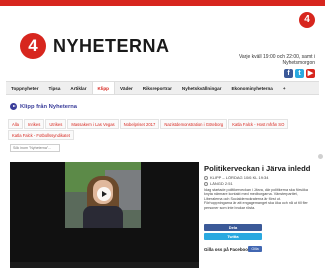  What do you see at coordinates (202, 88) in the screenshot?
I see `nav-item-nyhetskvallningar: Nyhetskvällningar` at bounding box center [202, 88].